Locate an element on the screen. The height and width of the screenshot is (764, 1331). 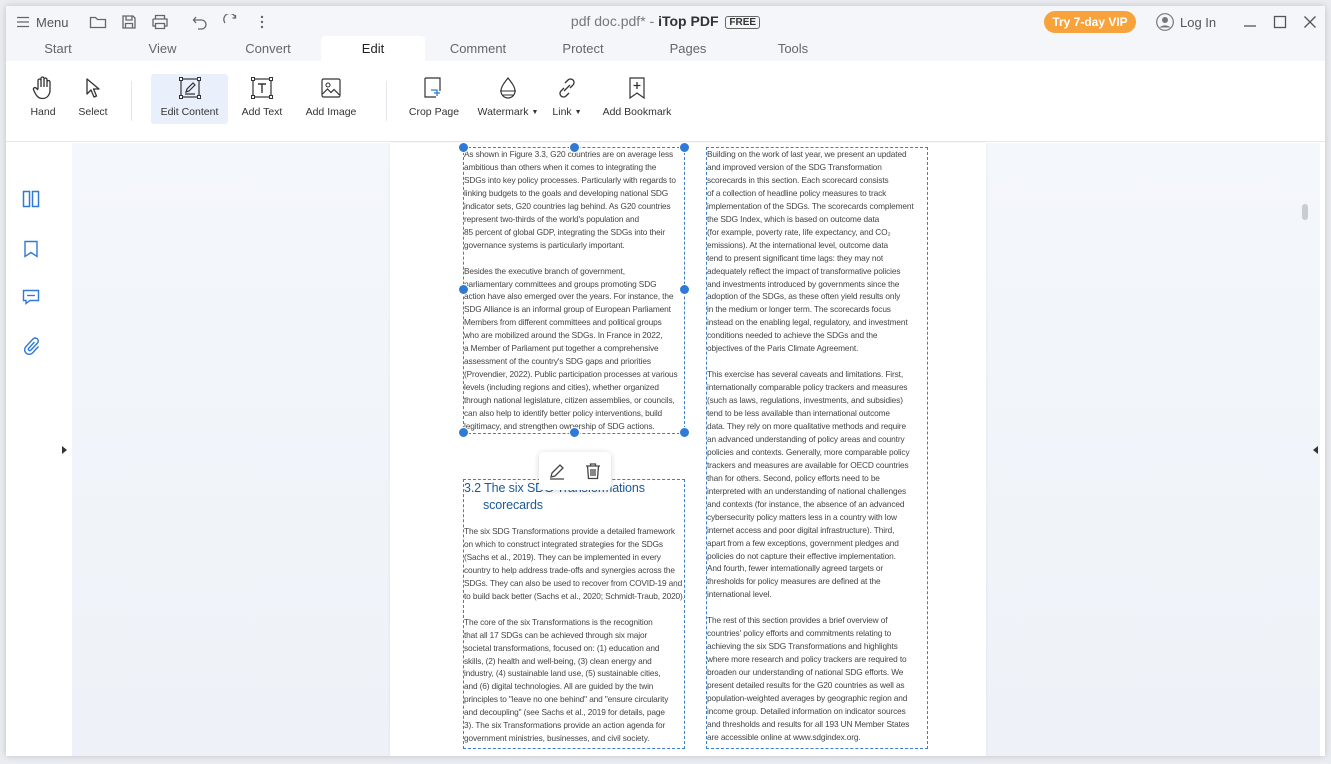
print-button is located at coordinates (160, 22).